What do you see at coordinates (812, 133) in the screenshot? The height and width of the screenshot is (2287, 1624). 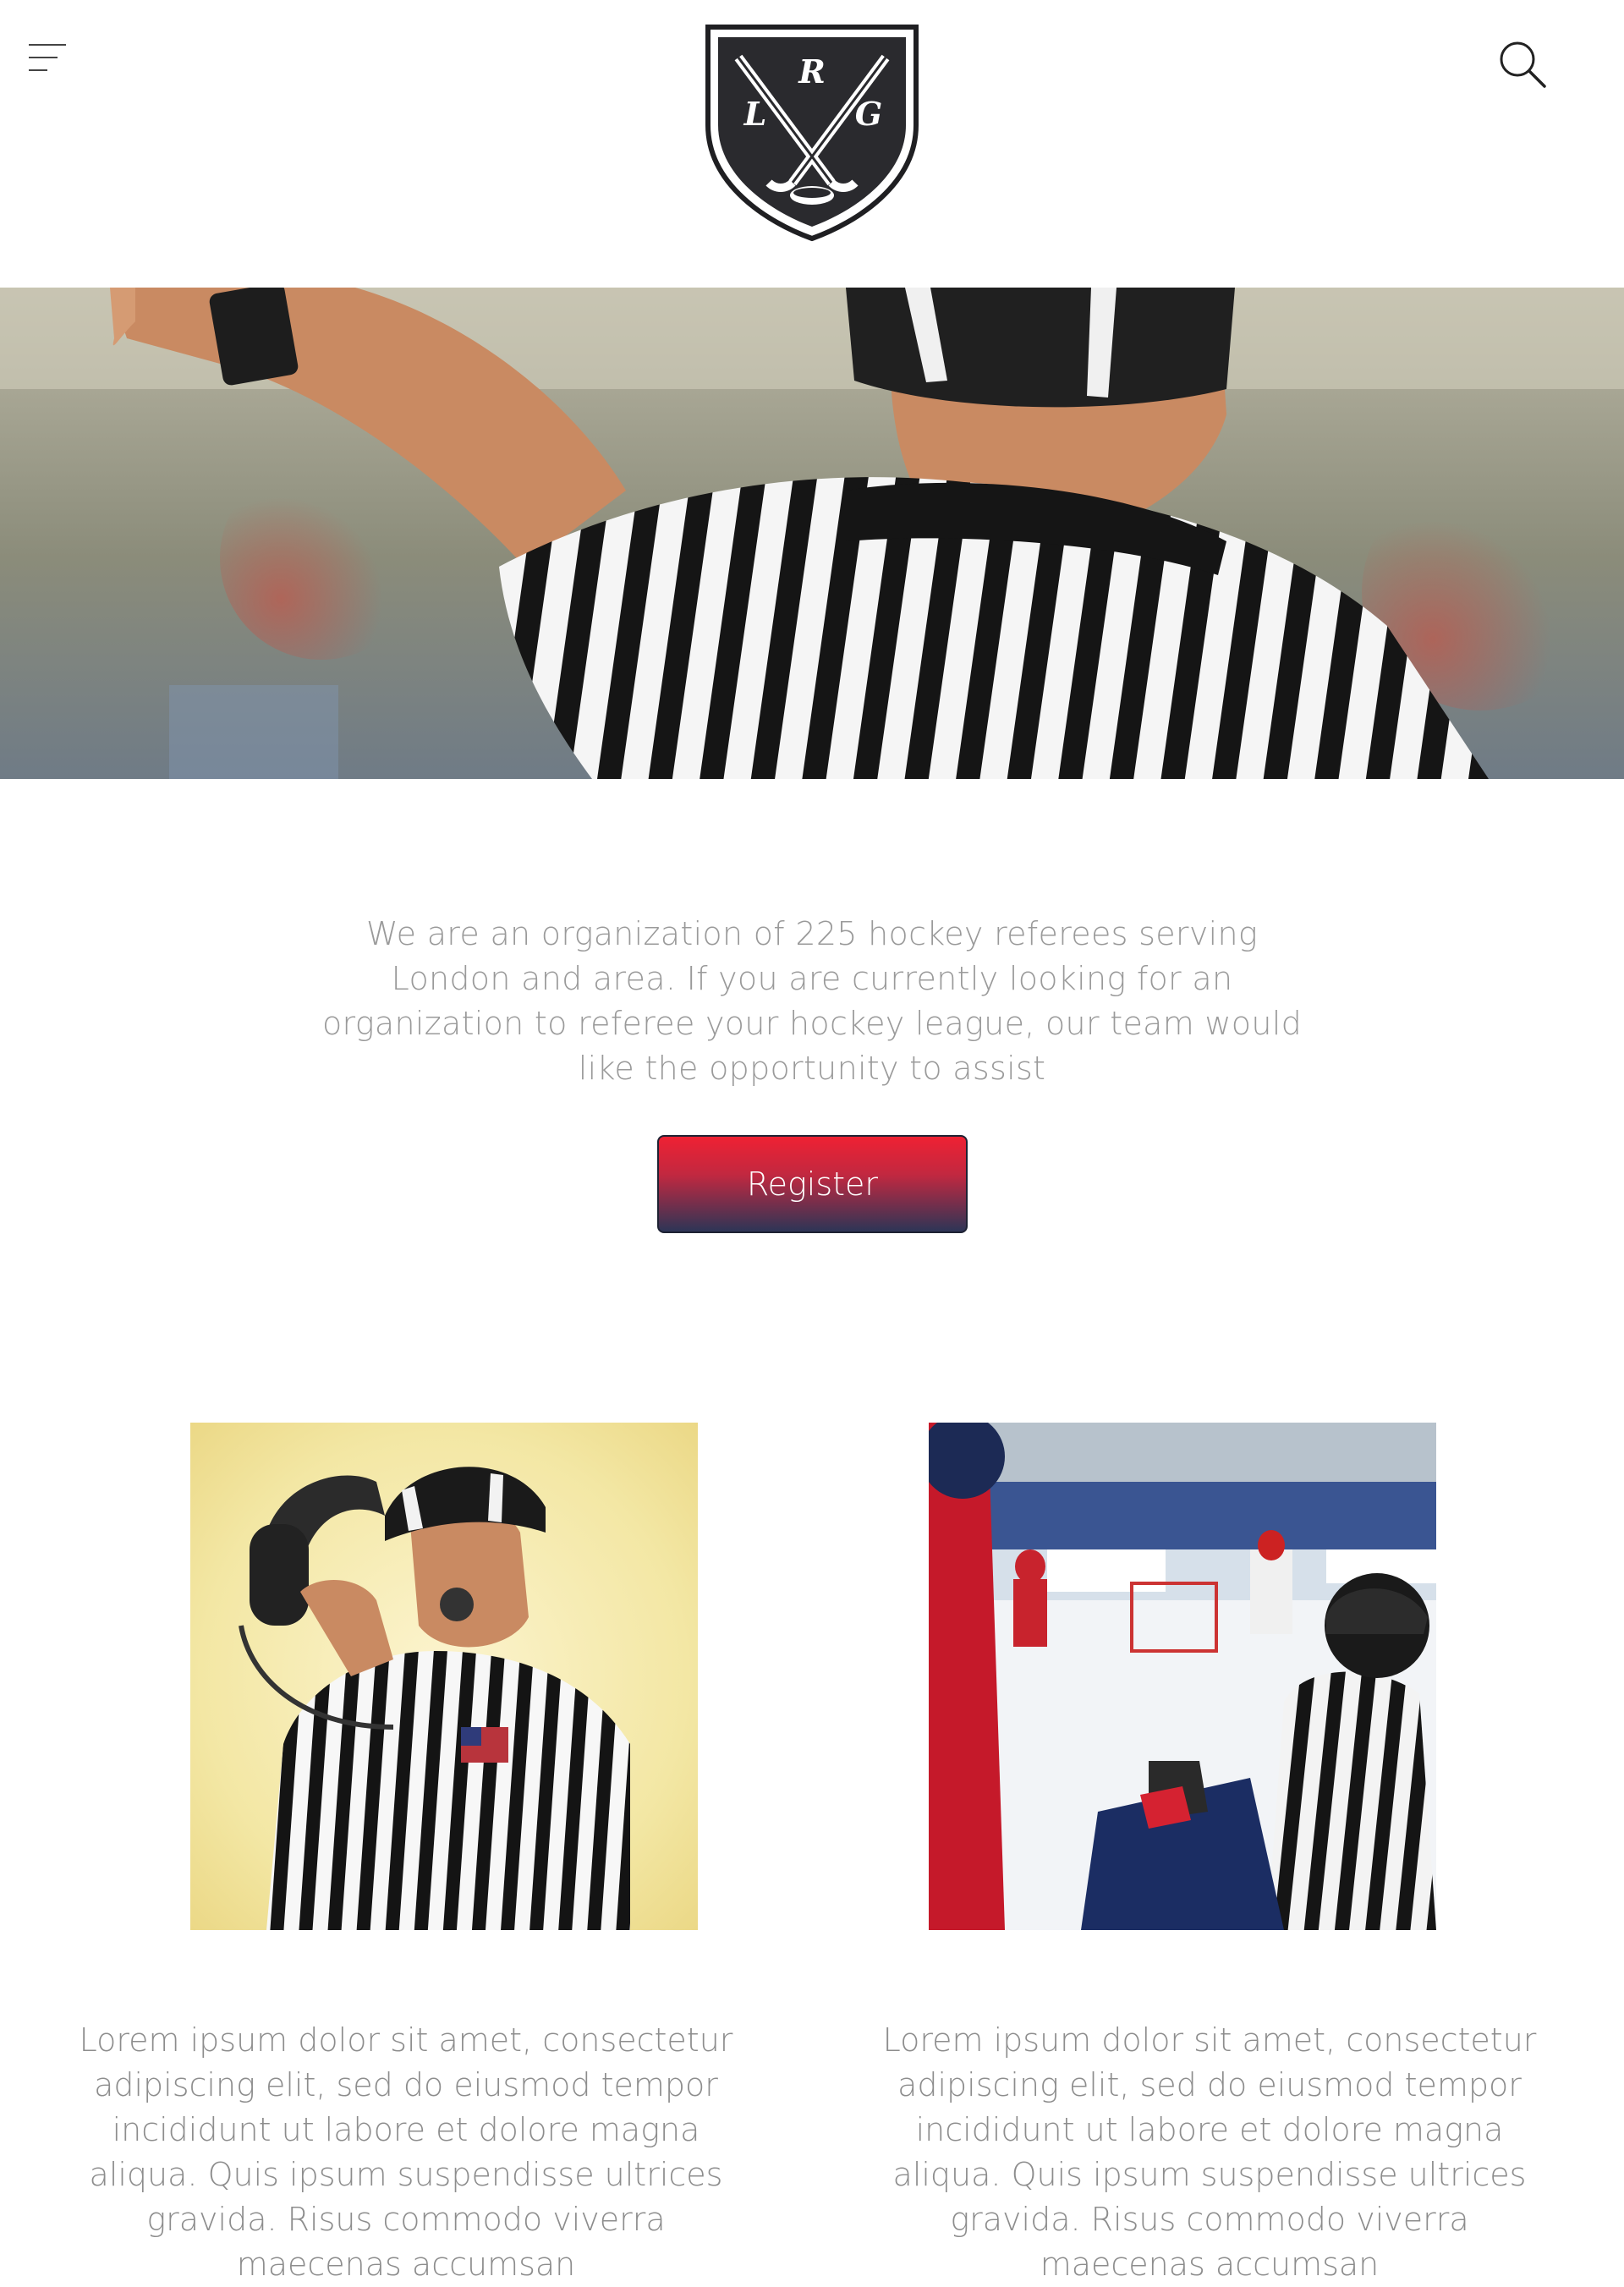 I see `logo: R L G` at bounding box center [812, 133].